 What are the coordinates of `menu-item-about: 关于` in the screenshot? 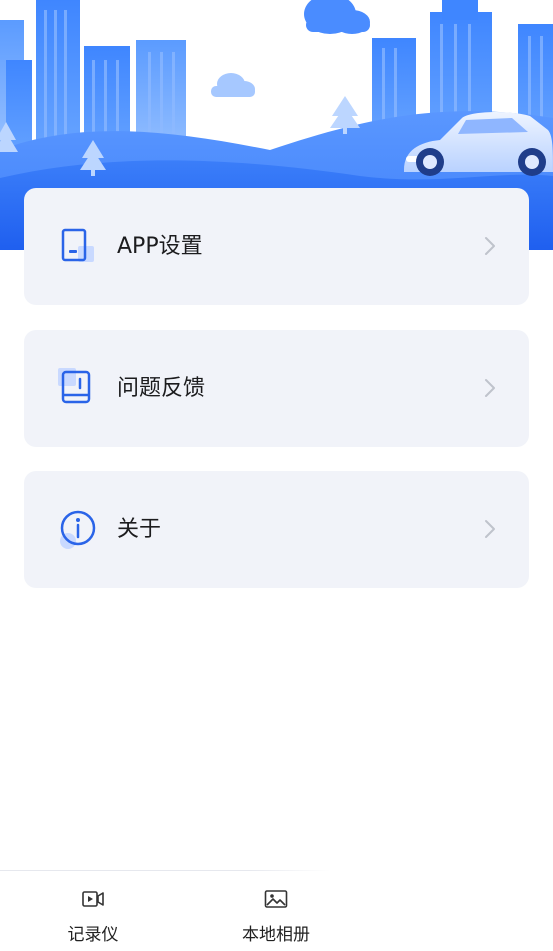 It's located at (276, 529).